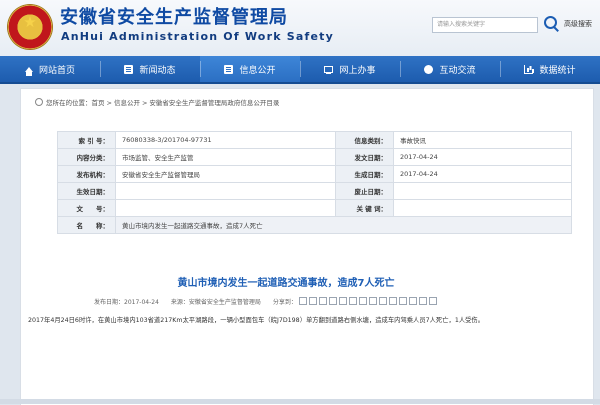 The height and width of the screenshot is (405, 600). I want to click on nav-item-interaction: 互动交流, so click(450, 69).